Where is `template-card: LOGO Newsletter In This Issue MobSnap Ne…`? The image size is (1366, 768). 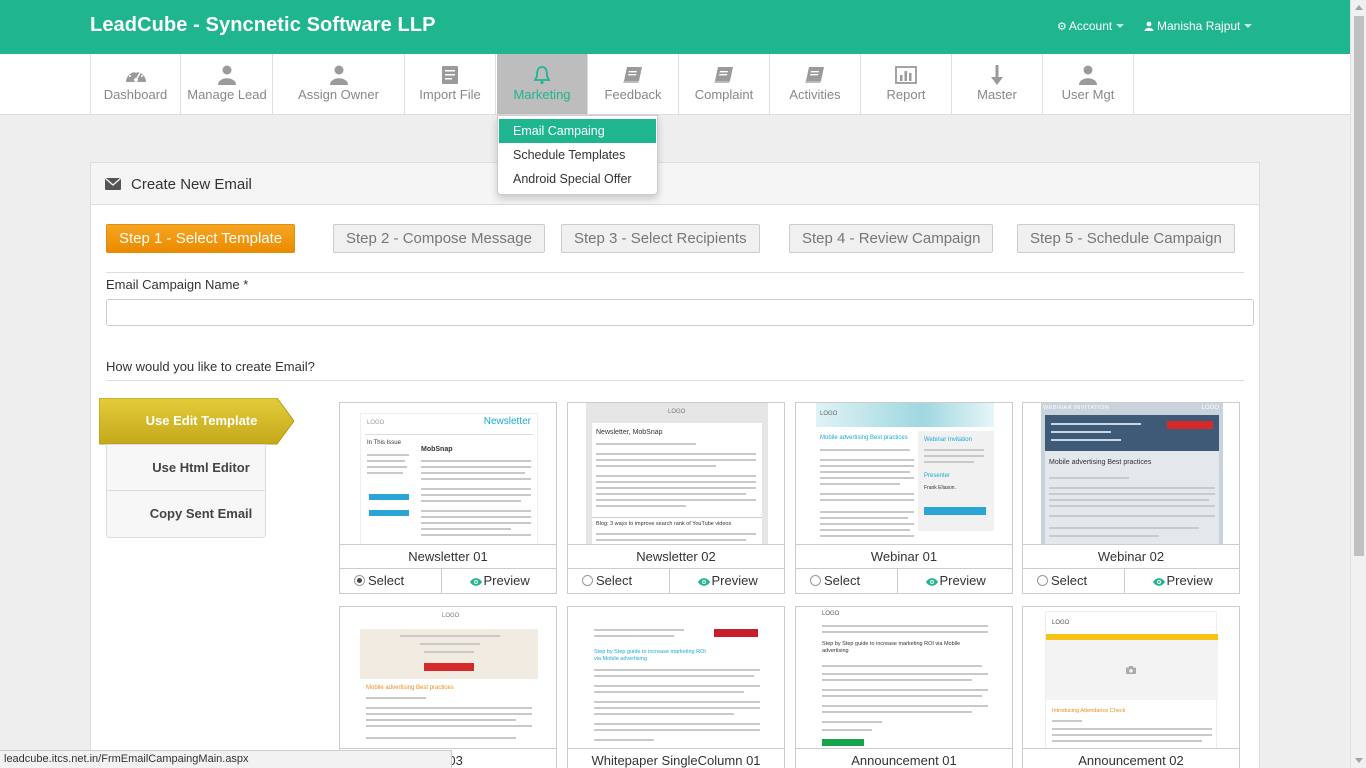
template-card: LOGO Newsletter In This Issue MobSnap Ne… is located at coordinates (448, 498).